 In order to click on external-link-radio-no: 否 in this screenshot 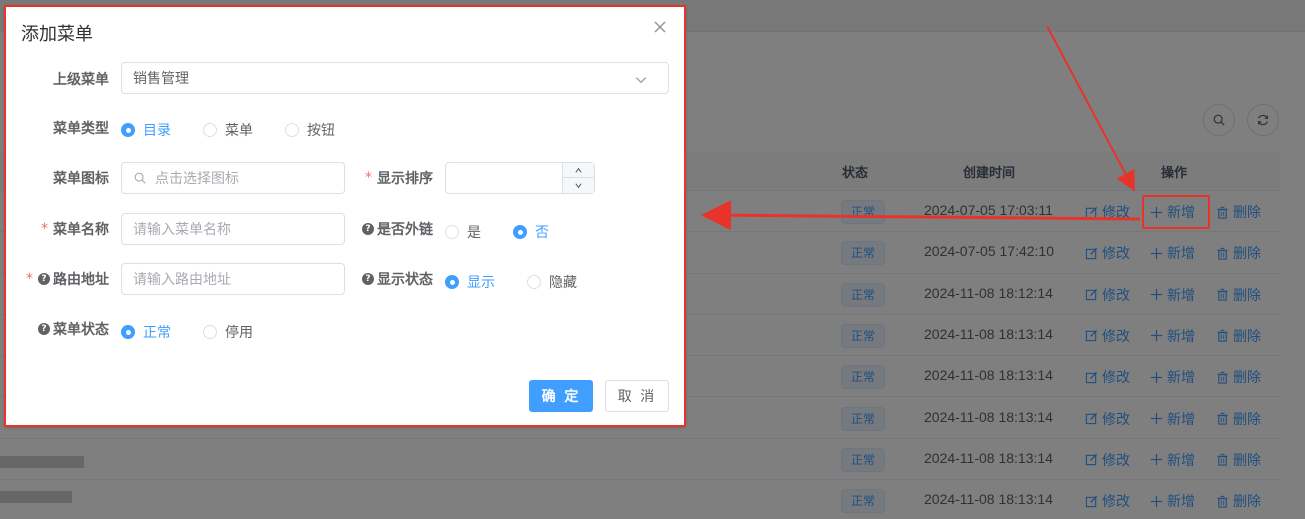, I will do `click(531, 232)`.